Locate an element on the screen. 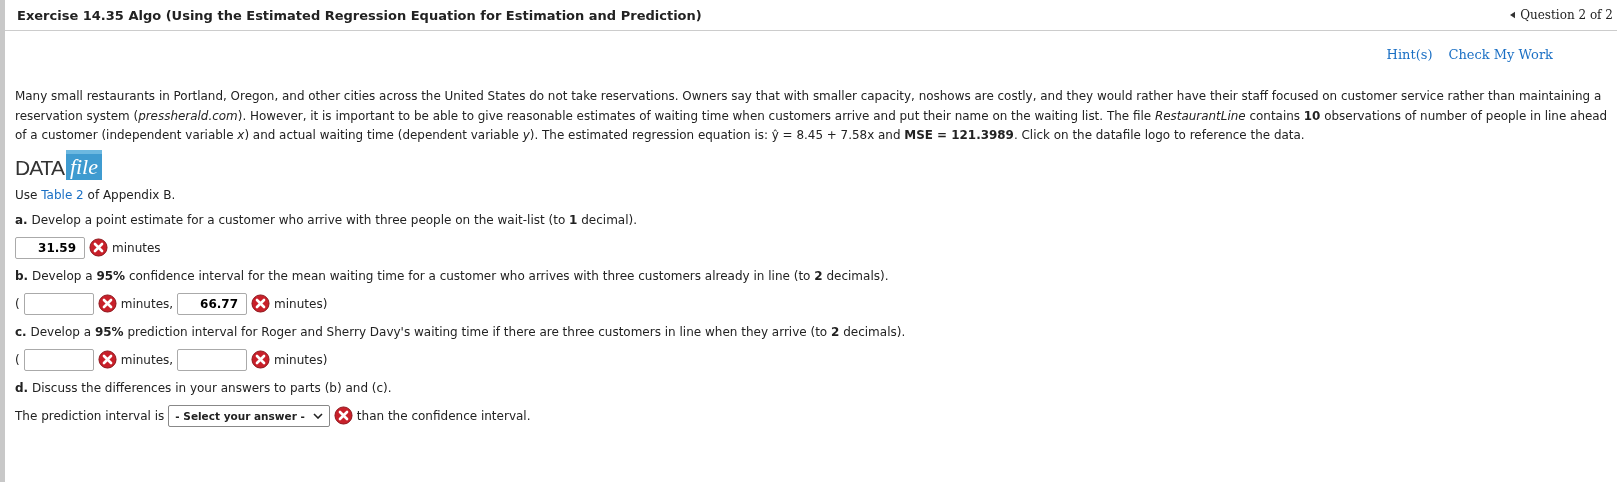  answer-field: 31.59 is located at coordinates (50, 247).